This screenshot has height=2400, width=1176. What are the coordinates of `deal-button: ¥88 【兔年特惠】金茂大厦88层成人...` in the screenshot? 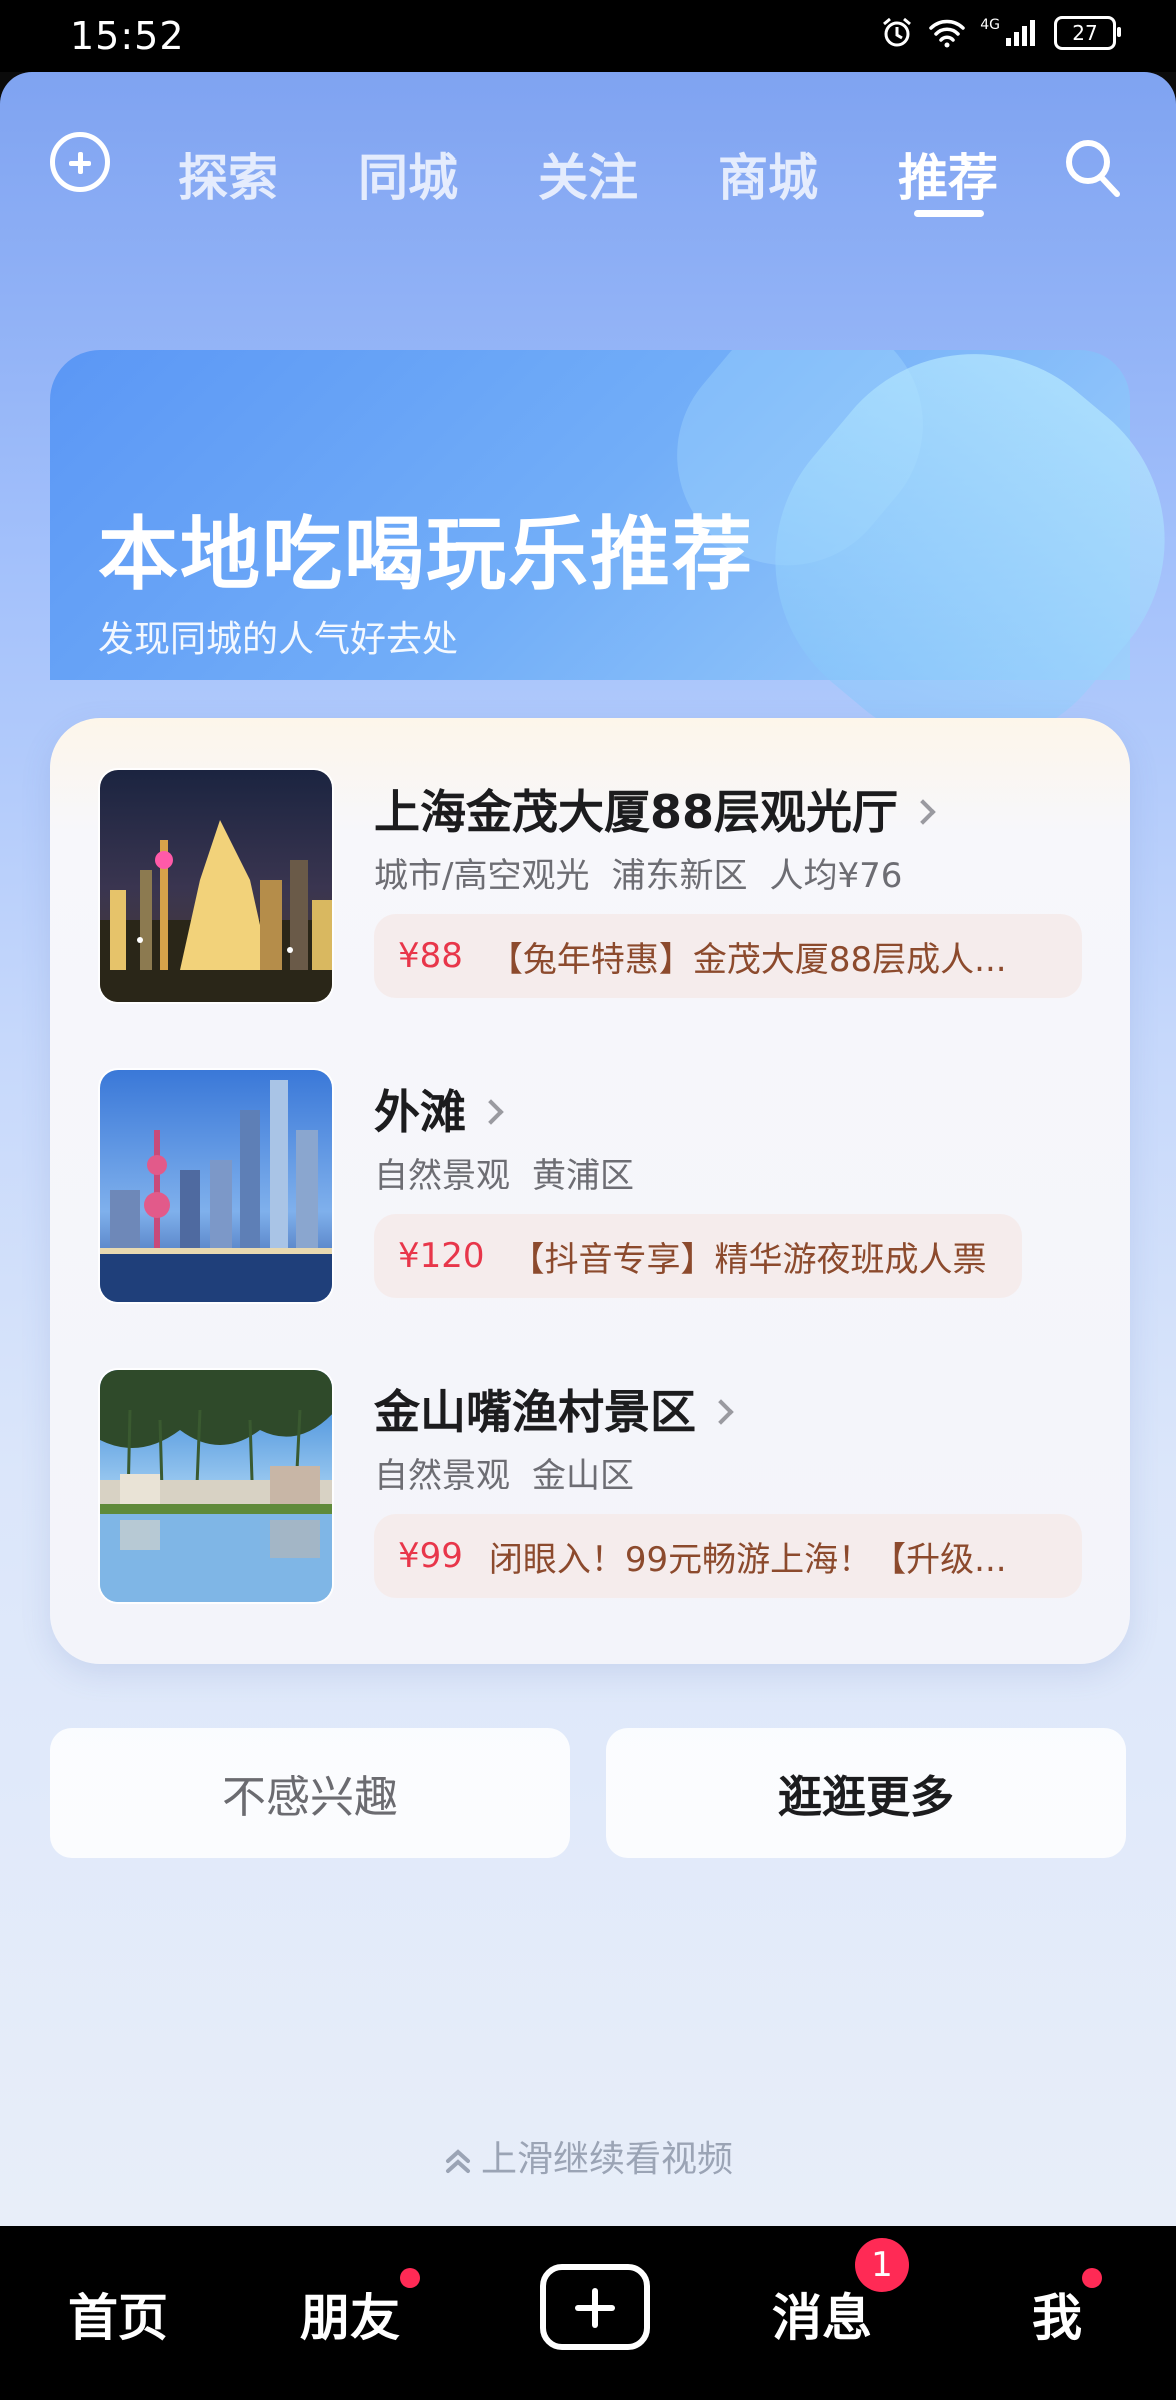 It's located at (728, 956).